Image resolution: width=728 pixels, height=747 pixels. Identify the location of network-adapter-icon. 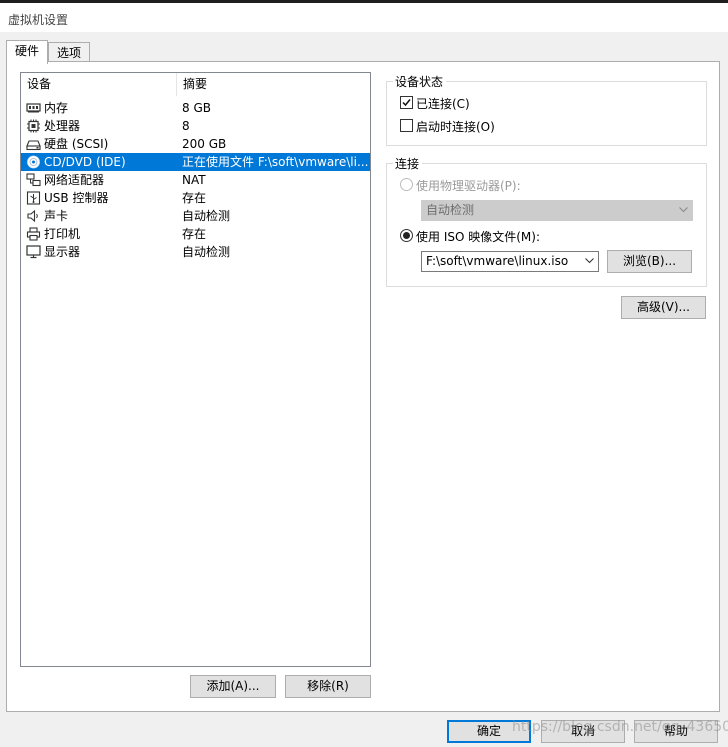
(33, 180).